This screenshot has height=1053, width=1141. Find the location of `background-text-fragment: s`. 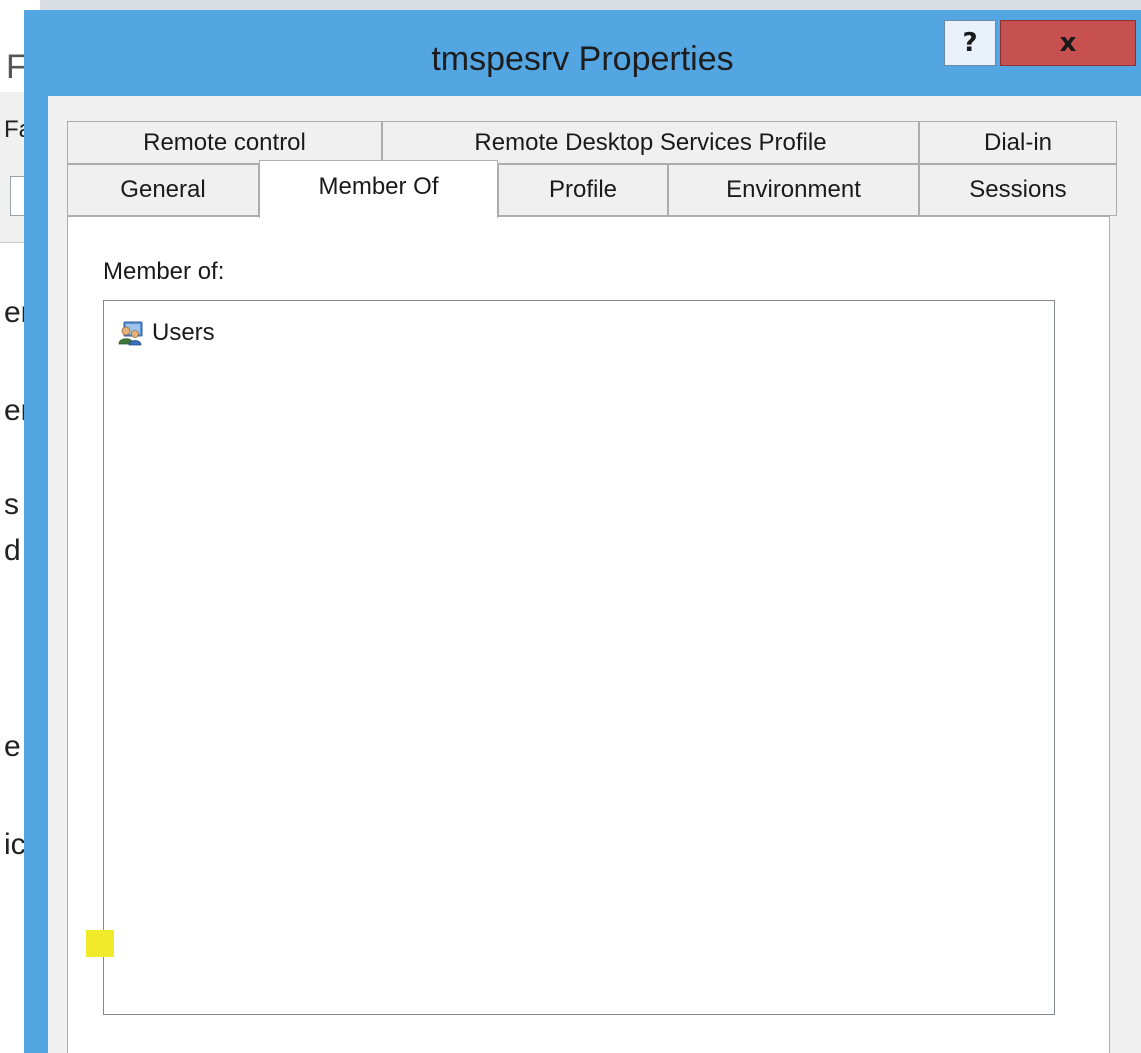

background-text-fragment: s is located at coordinates (11, 504).